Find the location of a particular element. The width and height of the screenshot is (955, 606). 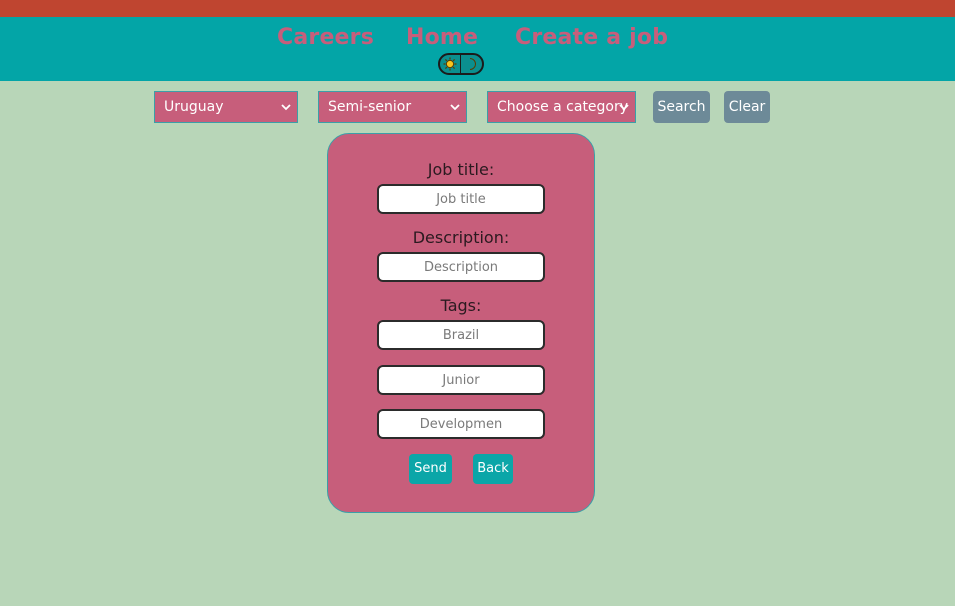

navbar: Careers Home Create a job is located at coordinates (477, 49).